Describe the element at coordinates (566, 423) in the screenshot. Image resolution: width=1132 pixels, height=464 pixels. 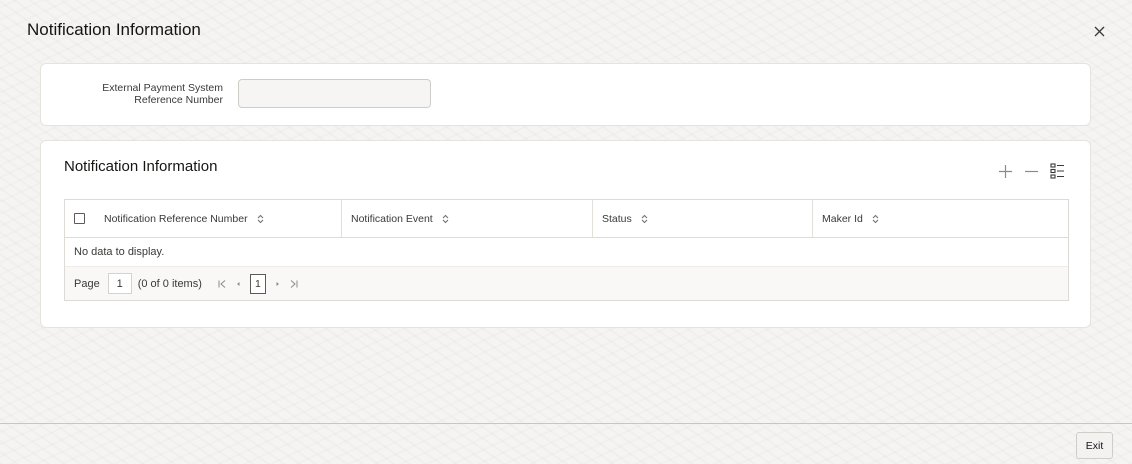
I see `footer-divider` at that location.